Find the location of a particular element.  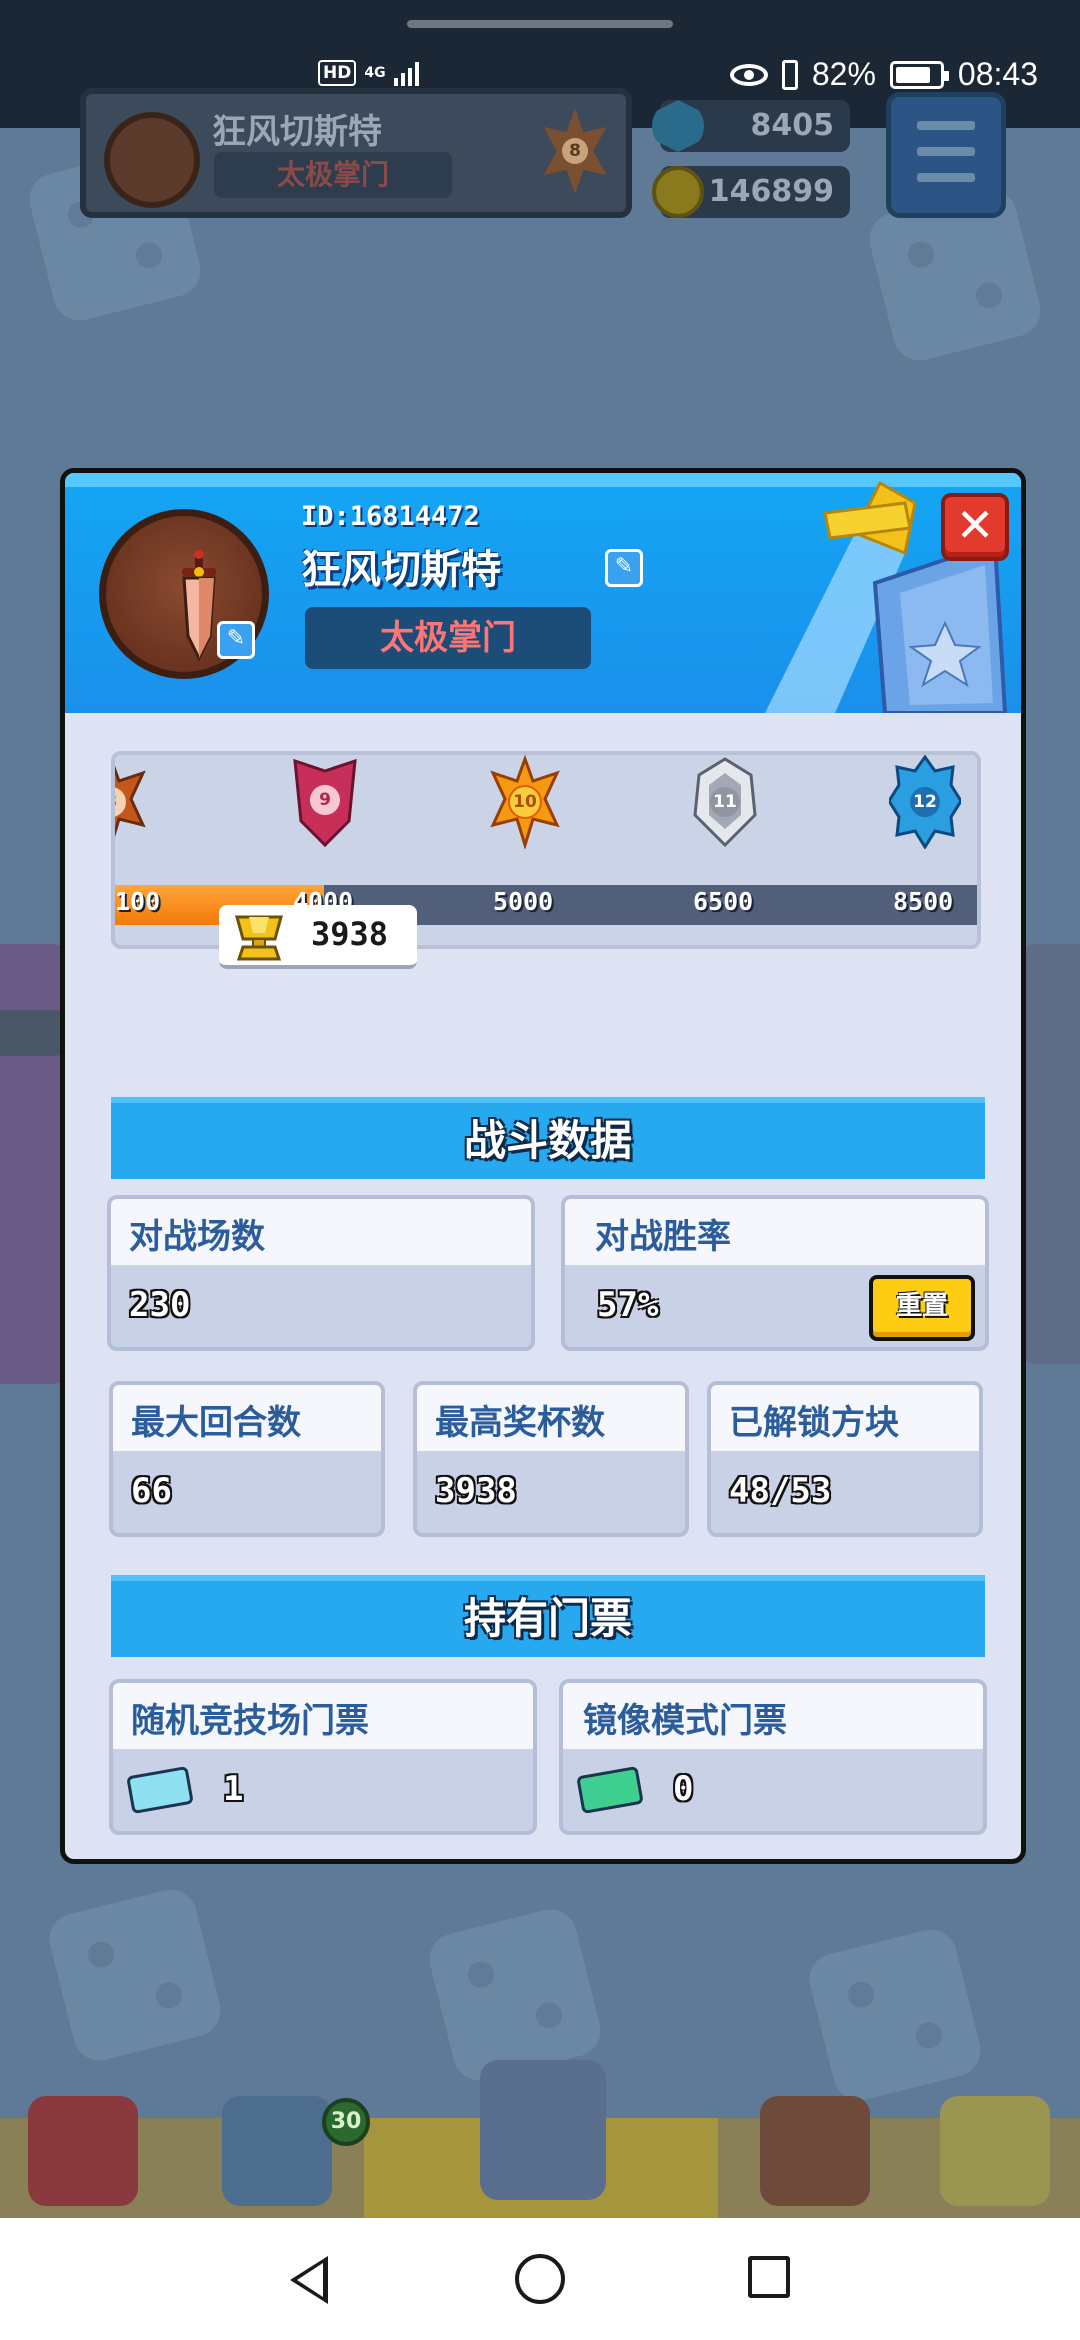

hud-avatar is located at coordinates (152, 160).